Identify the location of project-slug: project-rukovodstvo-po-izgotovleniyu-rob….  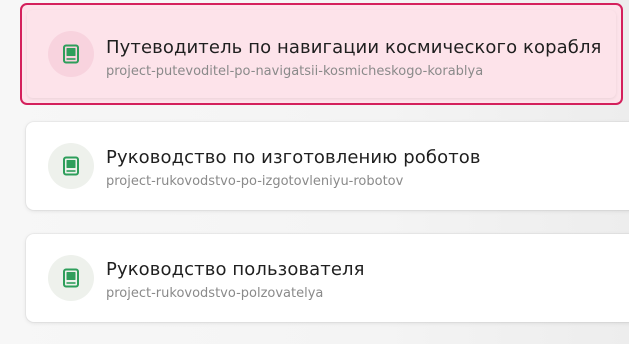
(255, 181).